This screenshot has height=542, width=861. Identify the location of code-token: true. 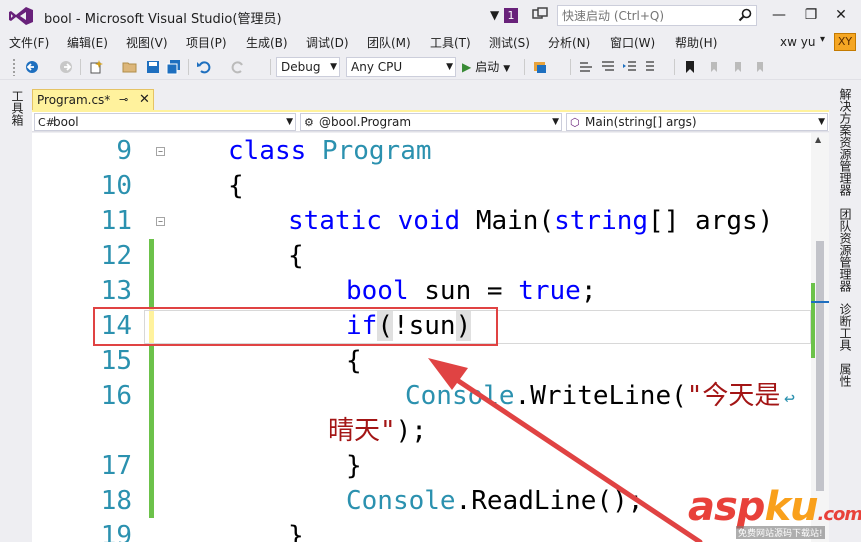
(549, 291).